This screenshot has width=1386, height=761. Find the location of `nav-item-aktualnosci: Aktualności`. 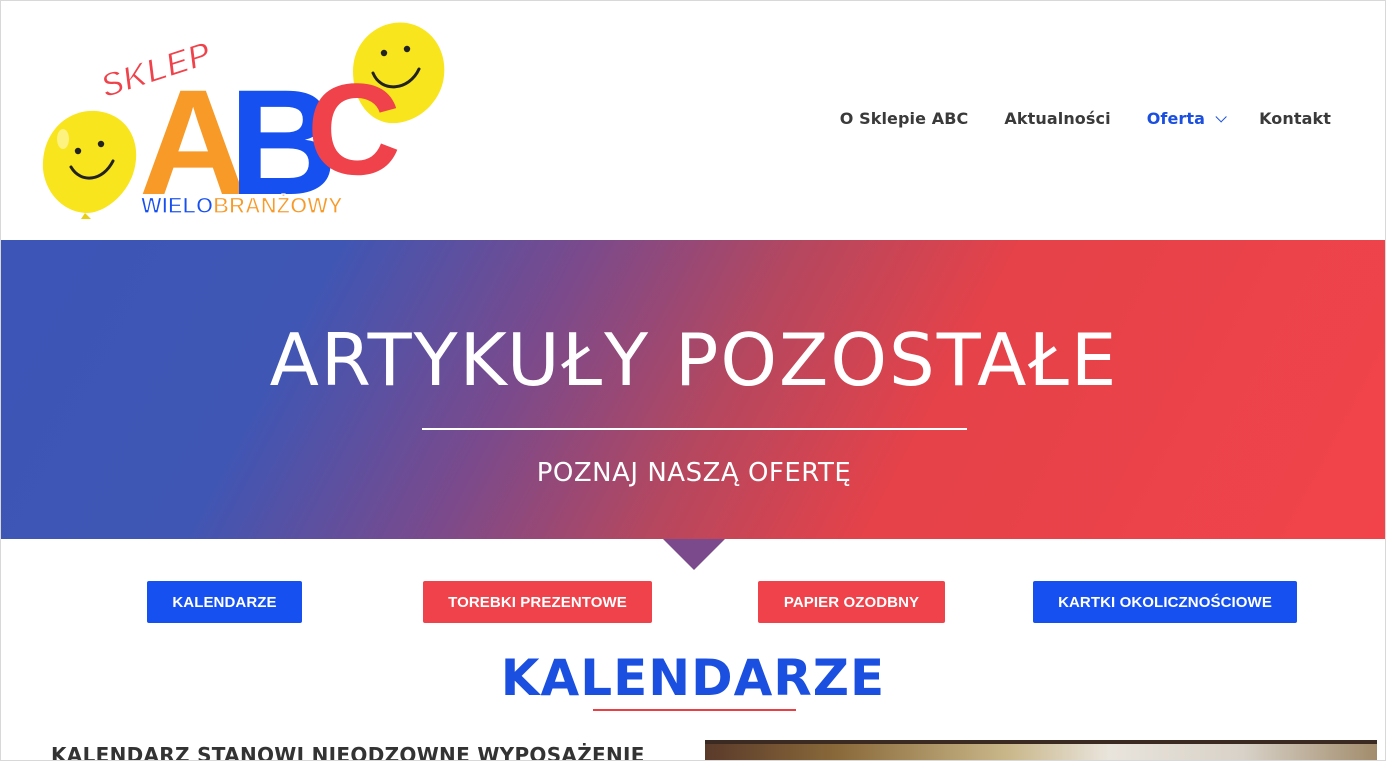

nav-item-aktualnosci: Aktualności is located at coordinates (1057, 118).